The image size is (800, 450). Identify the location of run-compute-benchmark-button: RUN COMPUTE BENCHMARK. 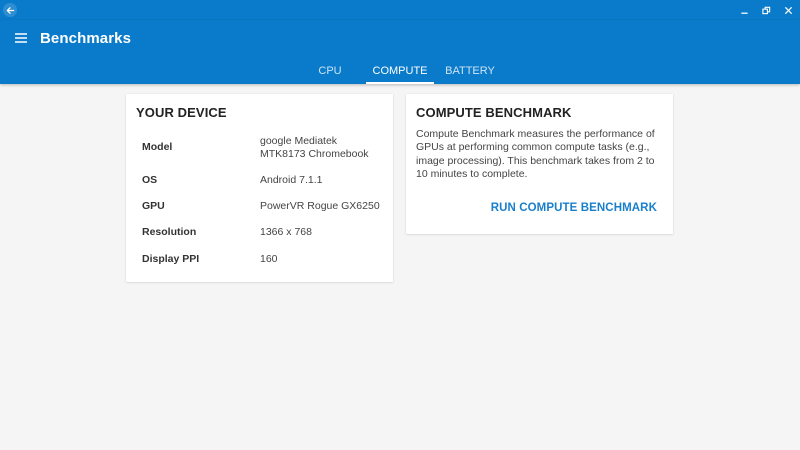
(574, 208).